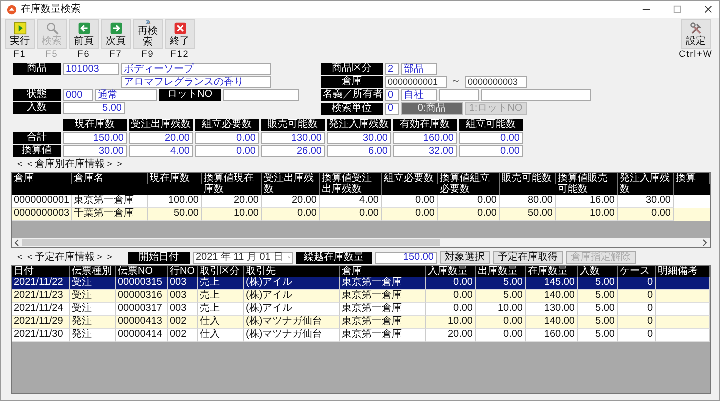 Image resolution: width=720 pixels, height=401 pixels. I want to click on summary-value: 30.00, so click(95, 151).